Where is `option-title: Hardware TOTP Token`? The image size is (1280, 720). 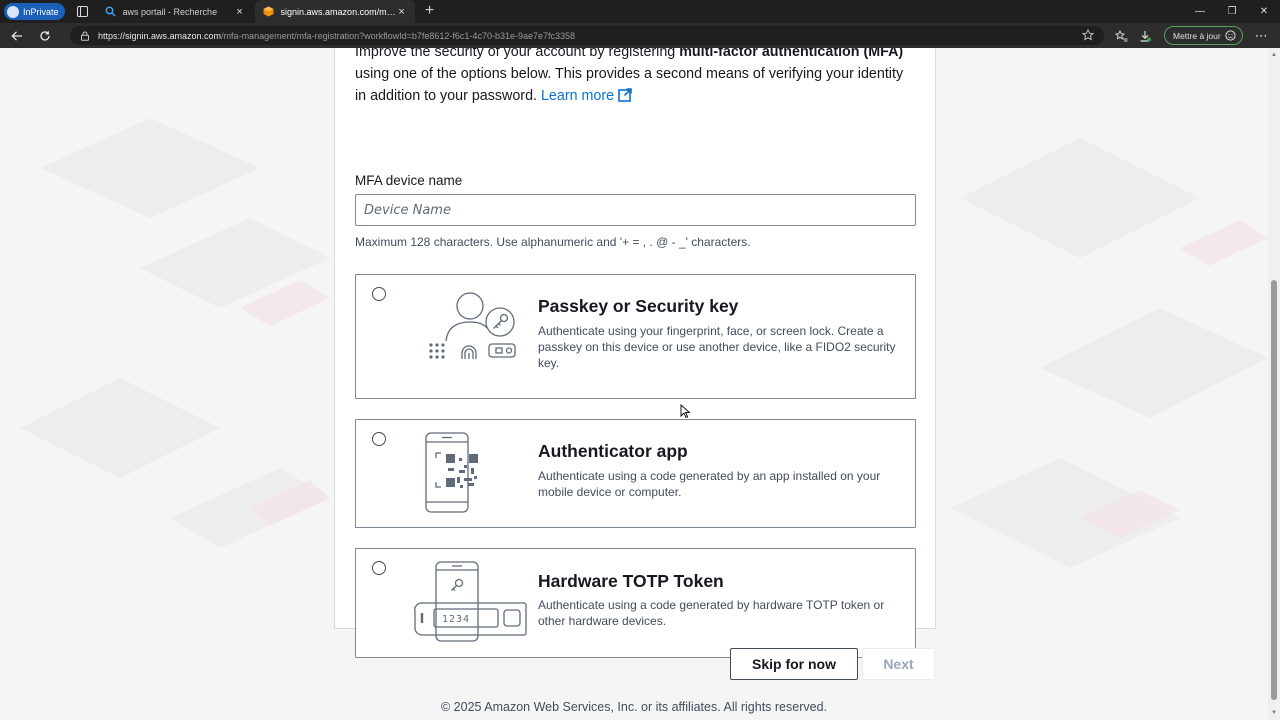 option-title: Hardware TOTP Token is located at coordinates (631, 581).